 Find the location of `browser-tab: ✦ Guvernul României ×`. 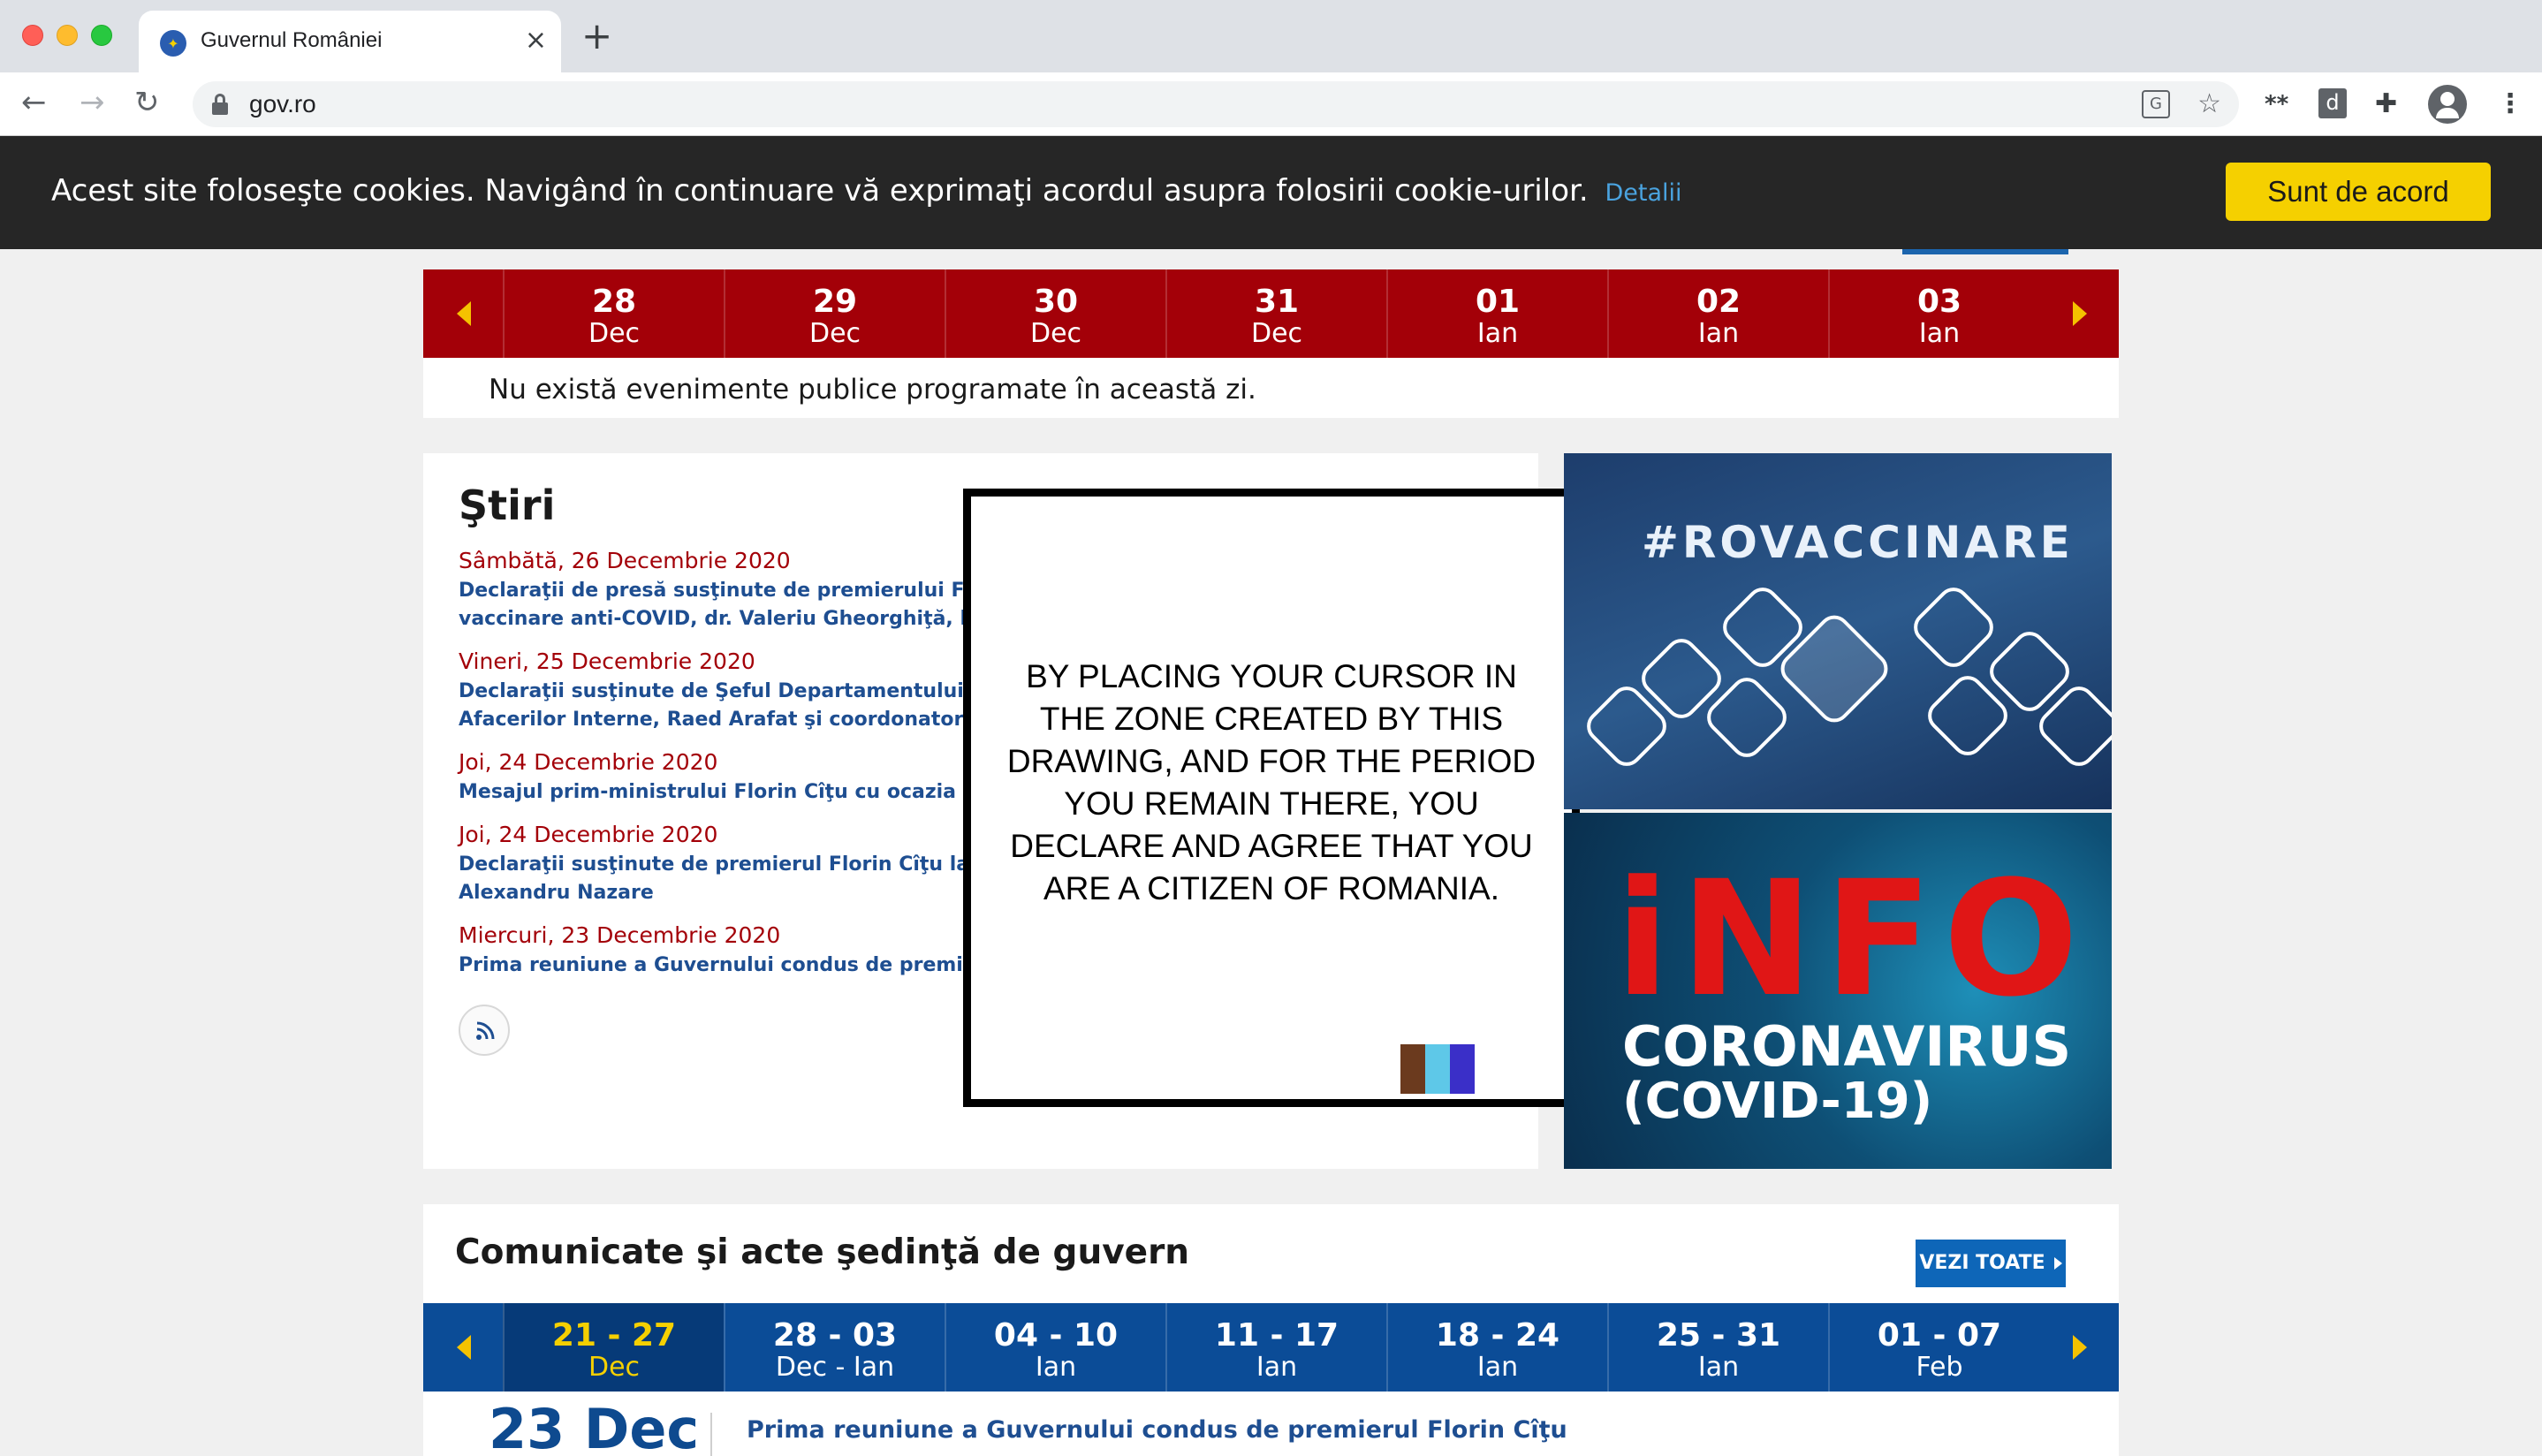

browser-tab: ✦ Guvernul României × is located at coordinates (350, 42).